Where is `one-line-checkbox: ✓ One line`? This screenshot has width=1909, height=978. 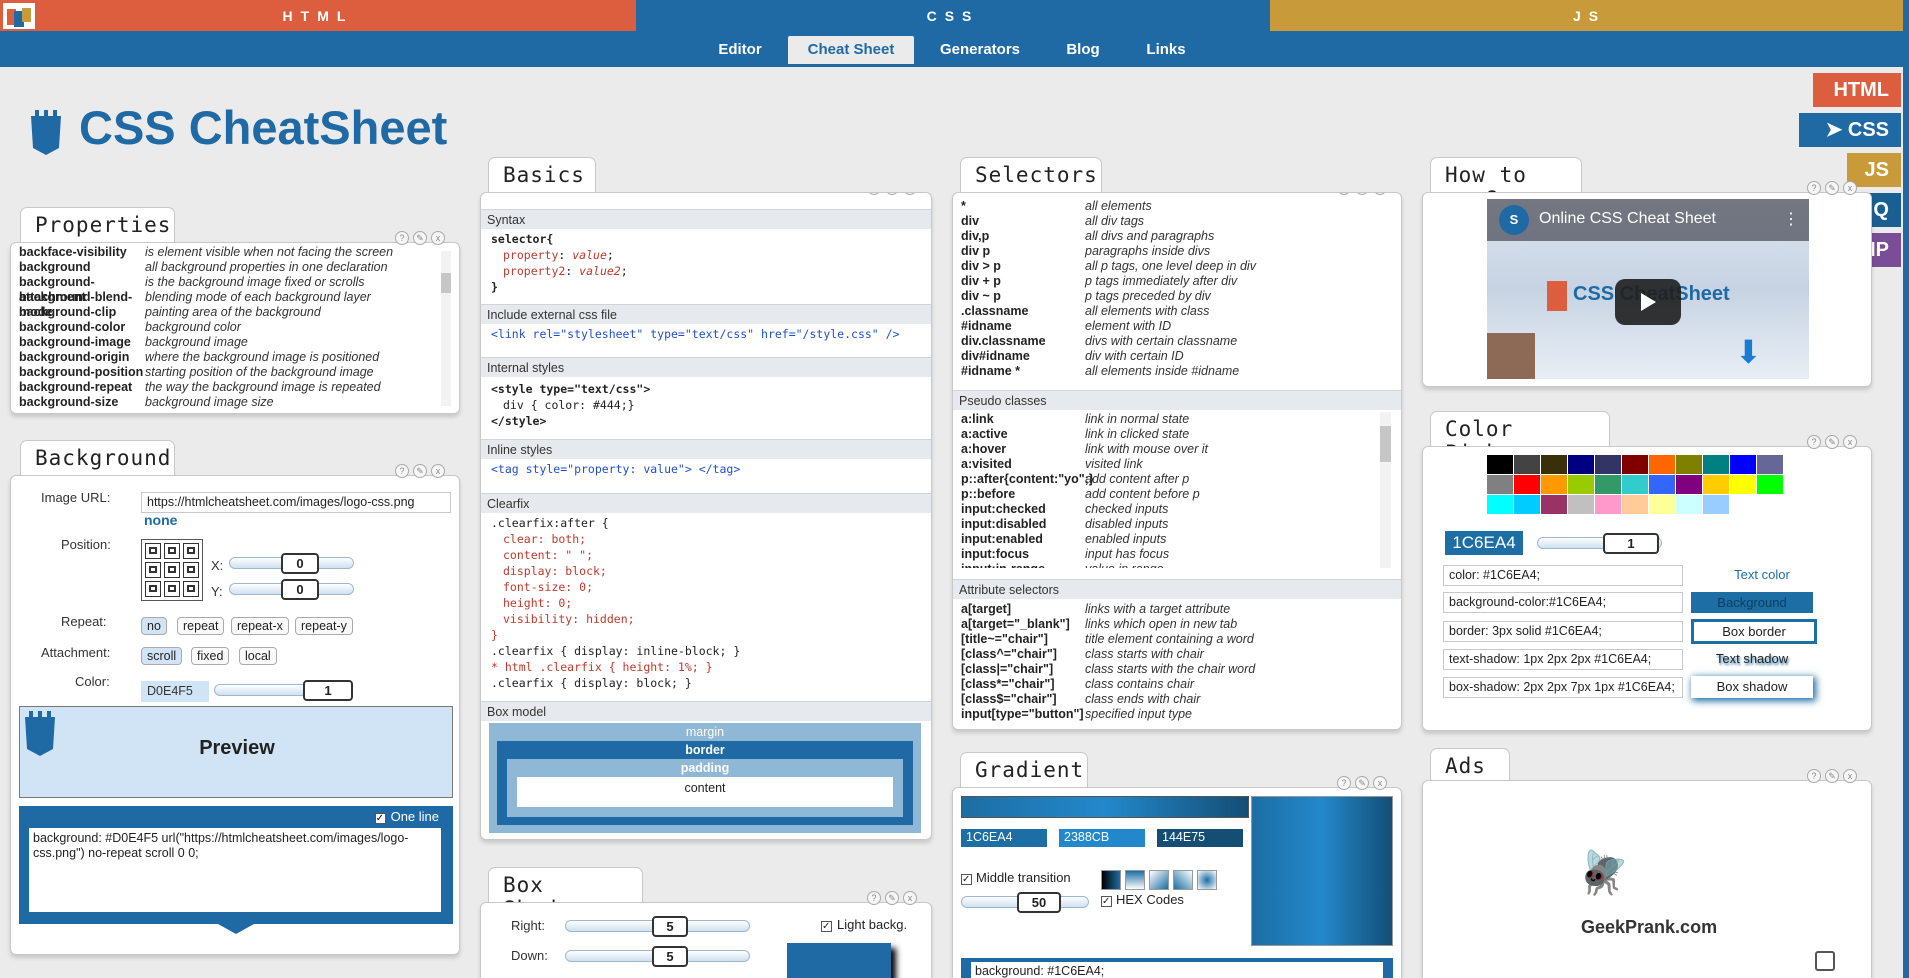 one-line-checkbox: ✓ One line is located at coordinates (406, 816).